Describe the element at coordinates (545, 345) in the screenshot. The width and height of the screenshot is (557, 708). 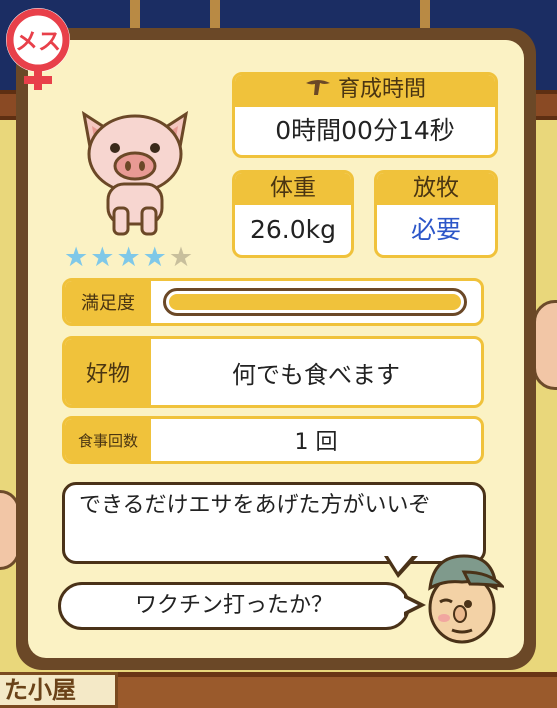
I see `background-pig-right` at that location.